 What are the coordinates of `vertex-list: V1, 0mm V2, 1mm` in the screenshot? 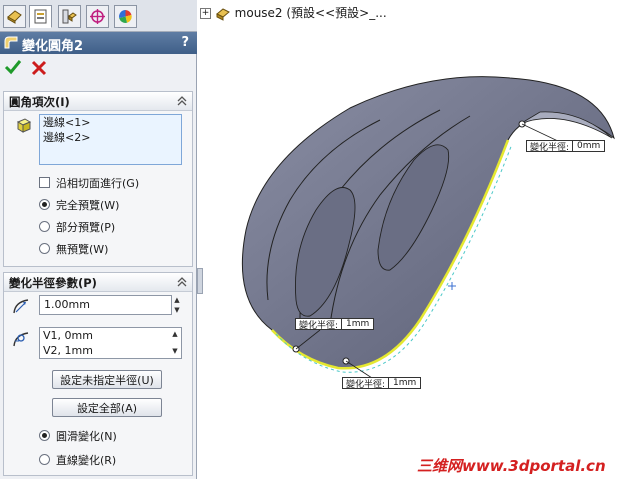 It's located at (110, 343).